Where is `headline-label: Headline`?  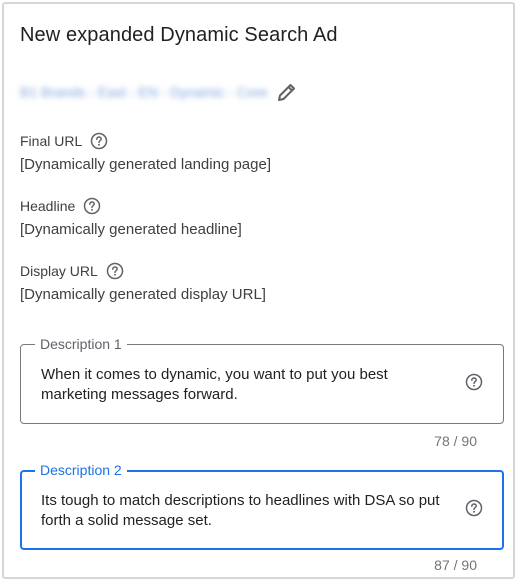
headline-label: Headline is located at coordinates (48, 206).